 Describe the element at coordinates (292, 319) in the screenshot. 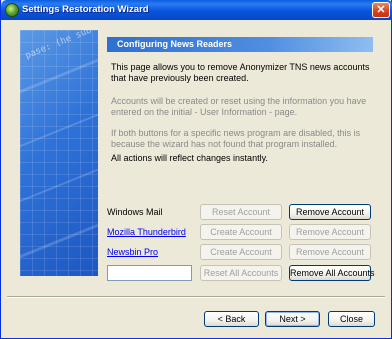

I see `next-button: Next >` at that location.